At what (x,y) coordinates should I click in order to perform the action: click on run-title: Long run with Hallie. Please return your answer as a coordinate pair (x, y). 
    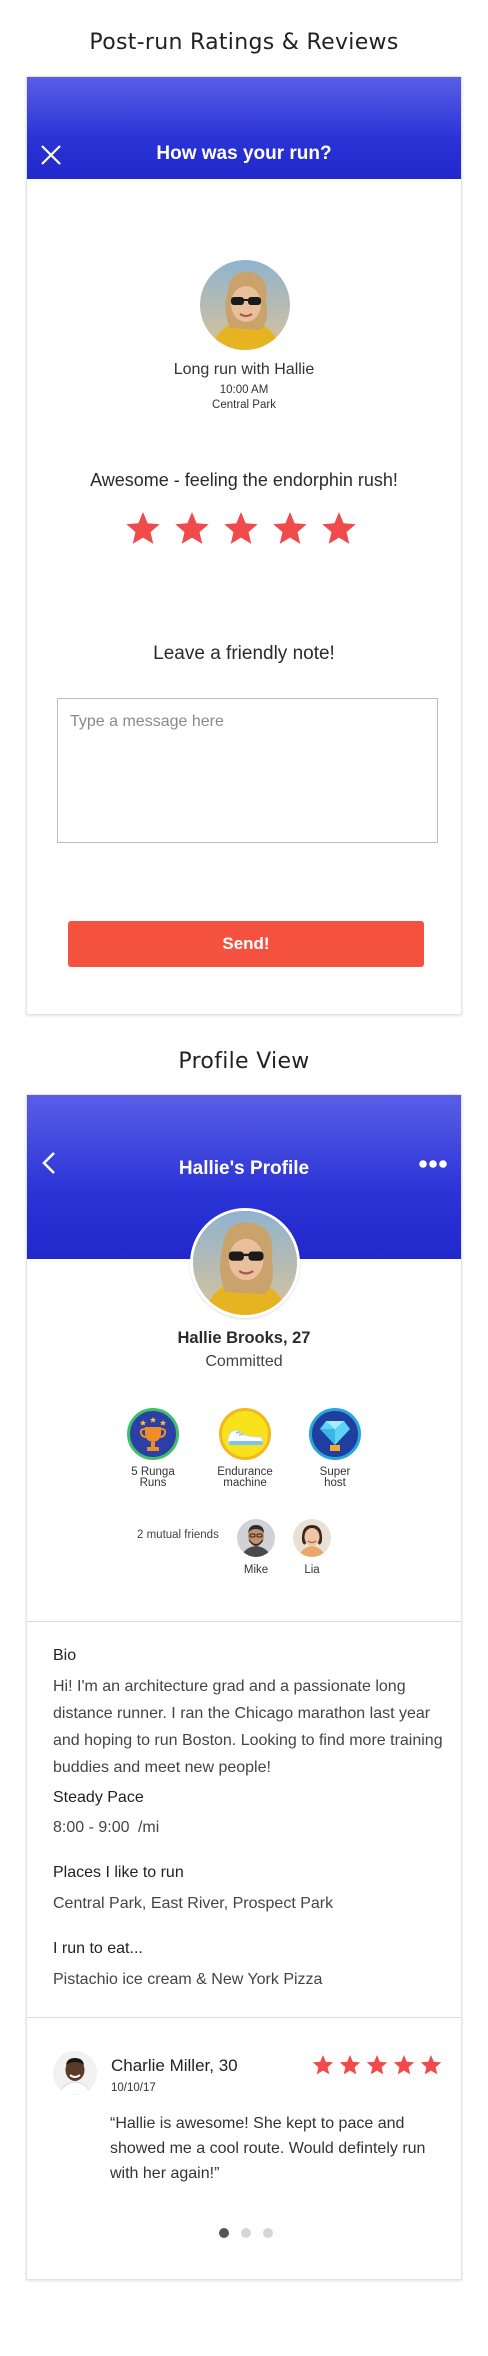
    Looking at the image, I should click on (244, 369).